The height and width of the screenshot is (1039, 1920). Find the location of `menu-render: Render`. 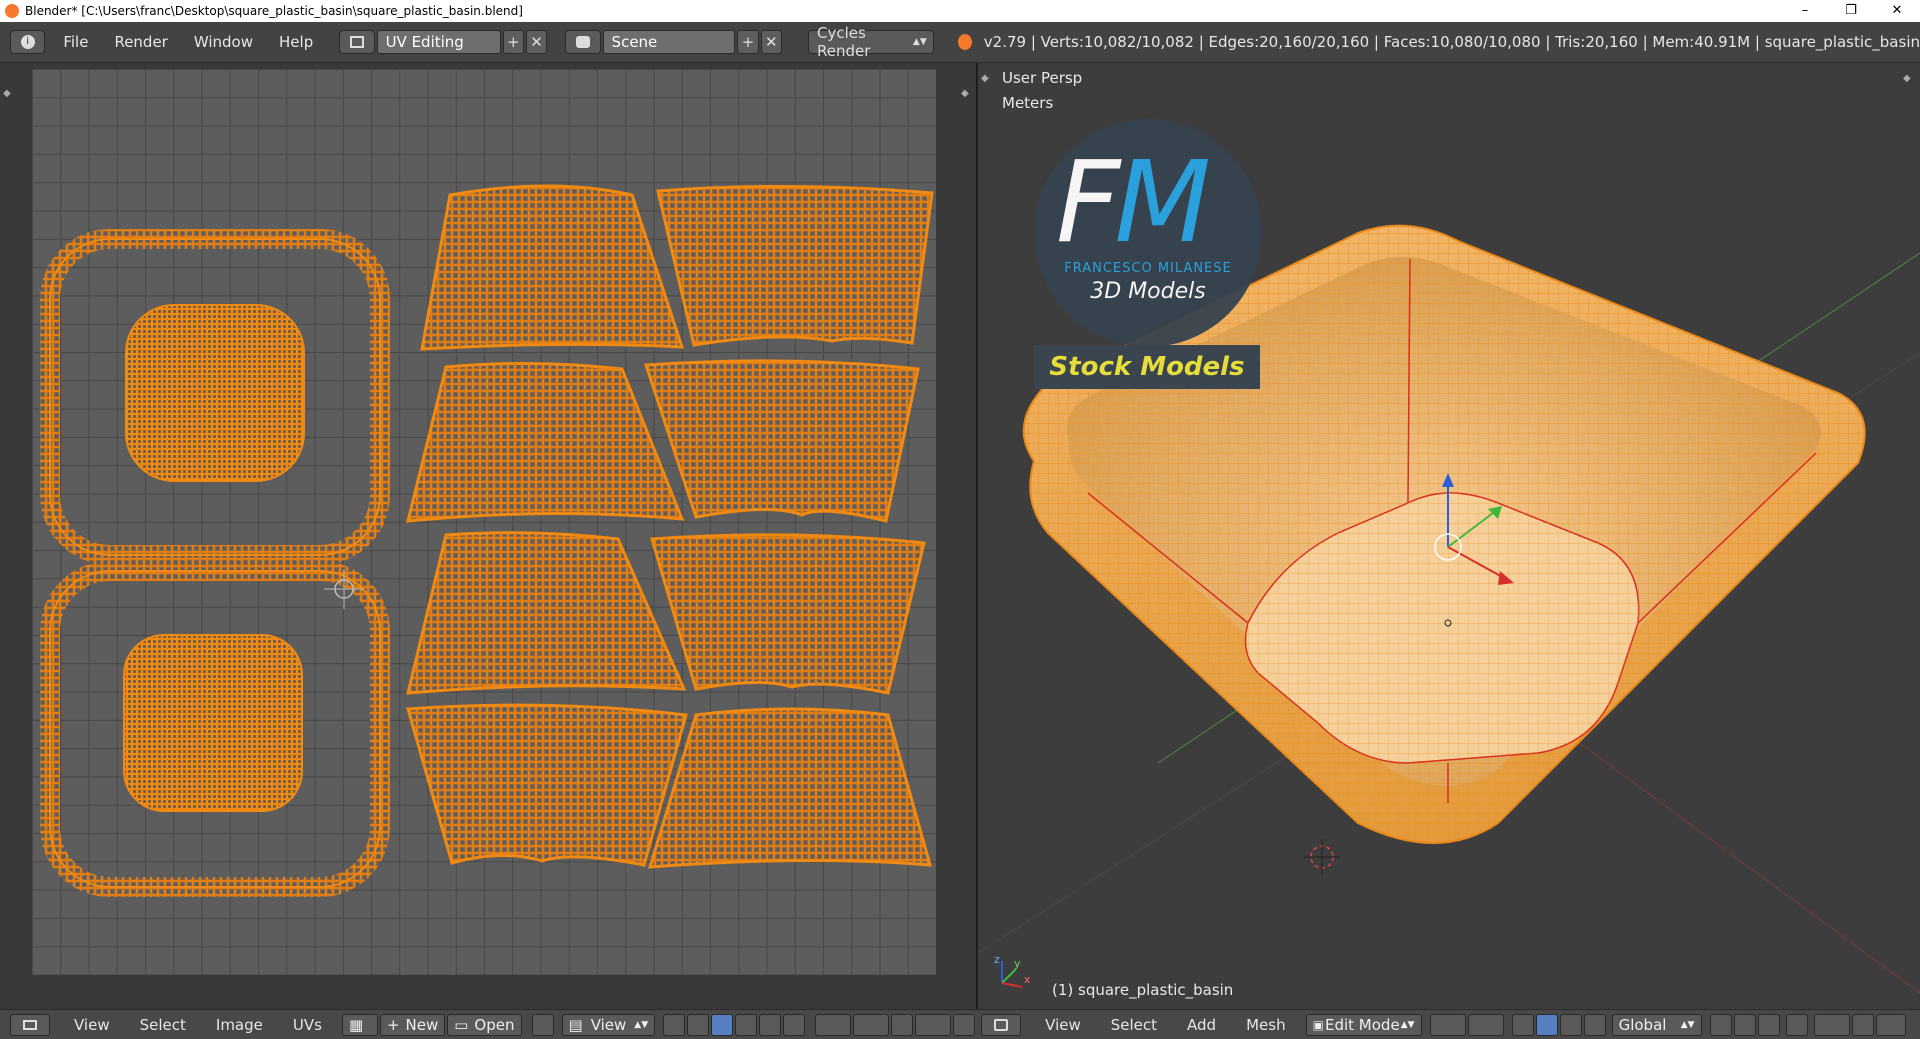

menu-render: Render is located at coordinates (140, 42).